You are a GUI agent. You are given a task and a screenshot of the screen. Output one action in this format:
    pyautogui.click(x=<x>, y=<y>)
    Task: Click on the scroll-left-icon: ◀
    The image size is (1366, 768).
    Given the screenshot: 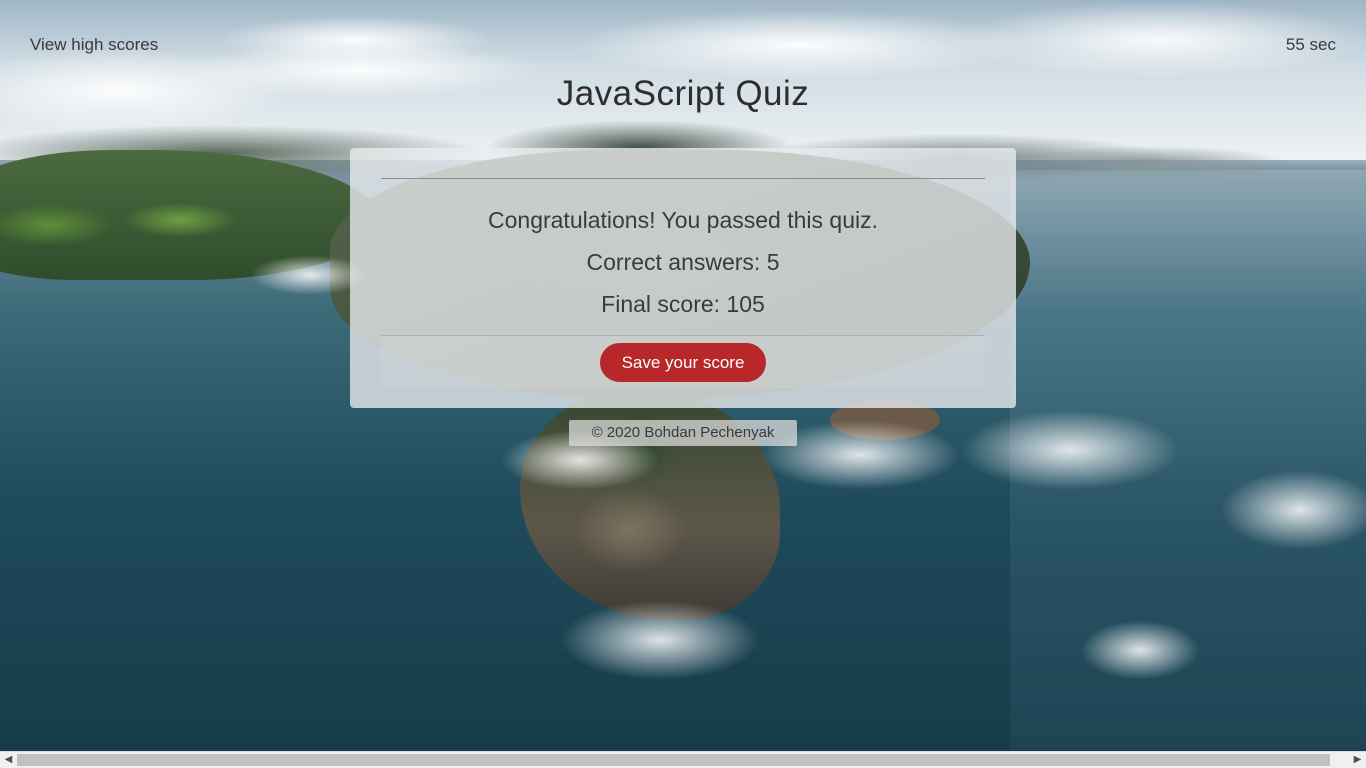 What is the action you would take?
    pyautogui.click(x=8, y=760)
    